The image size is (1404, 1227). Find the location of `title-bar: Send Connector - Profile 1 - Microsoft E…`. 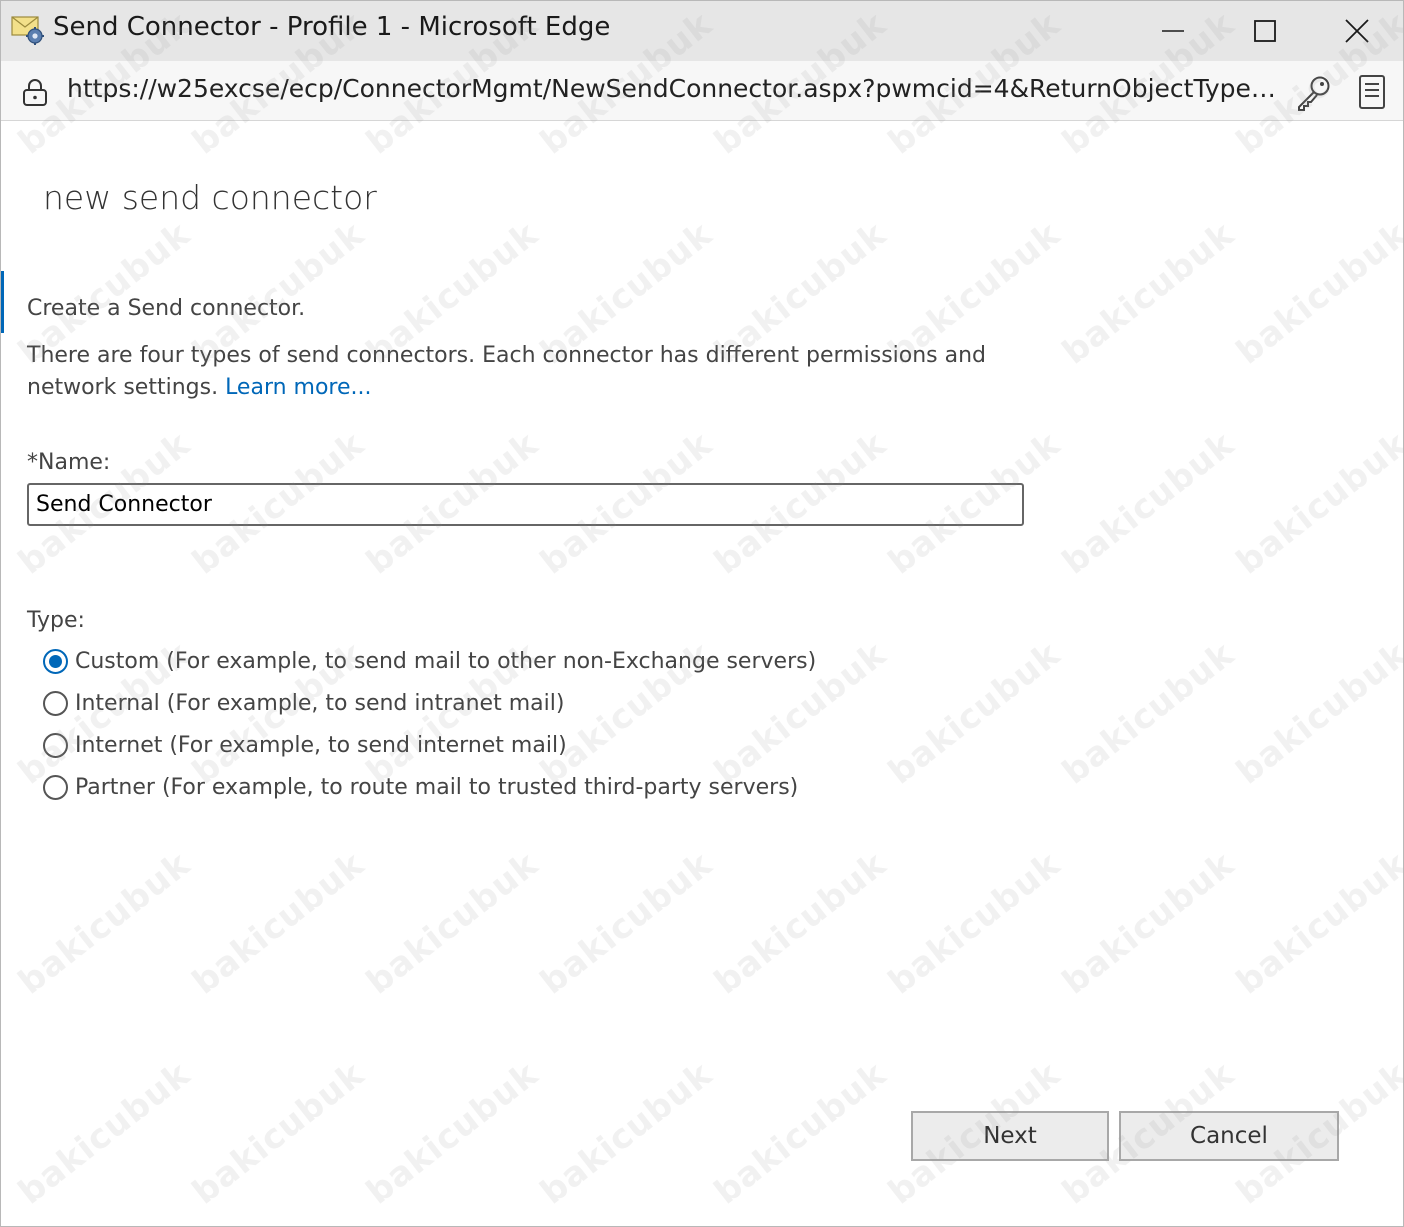

title-bar: Send Connector - Profile 1 - Microsoft E… is located at coordinates (702, 31).